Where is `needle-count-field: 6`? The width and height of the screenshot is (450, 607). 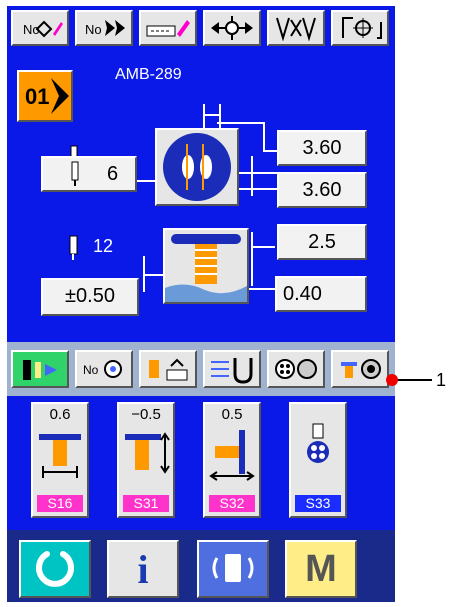
needle-count-field: 6 is located at coordinates (89, 174).